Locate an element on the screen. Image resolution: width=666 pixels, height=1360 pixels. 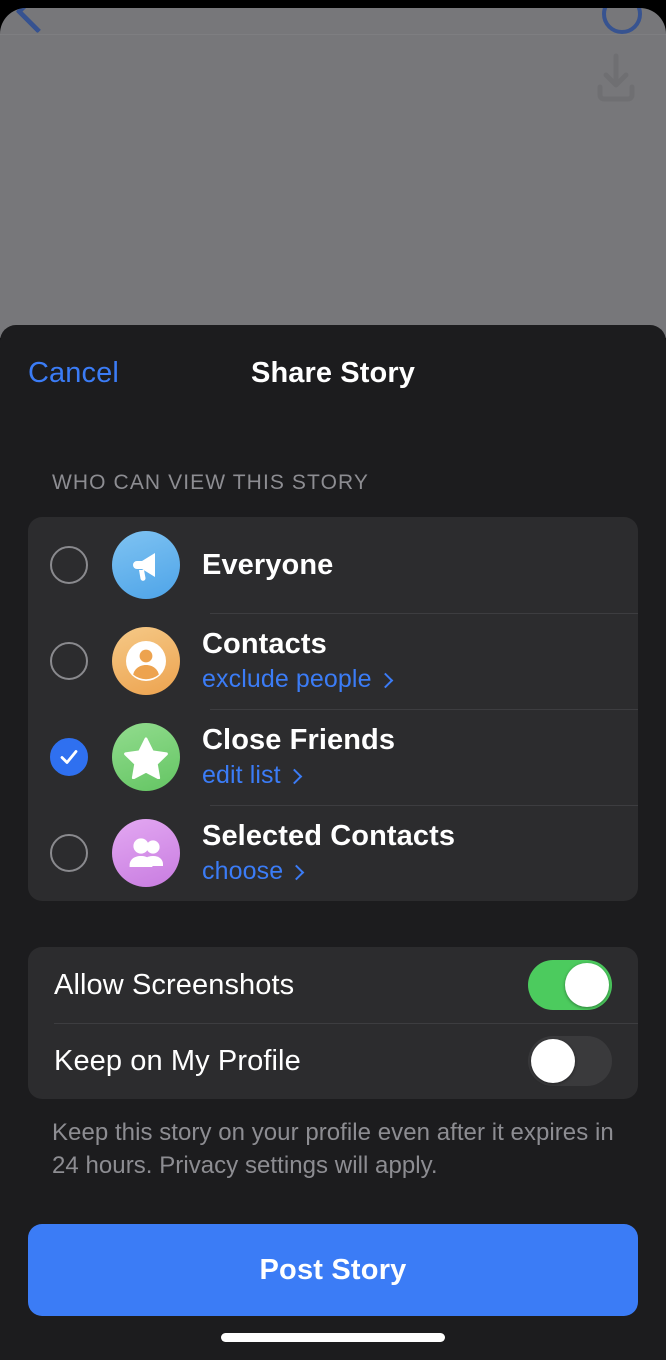
audience-option-title: Close Friends is located at coordinates (299, 740).